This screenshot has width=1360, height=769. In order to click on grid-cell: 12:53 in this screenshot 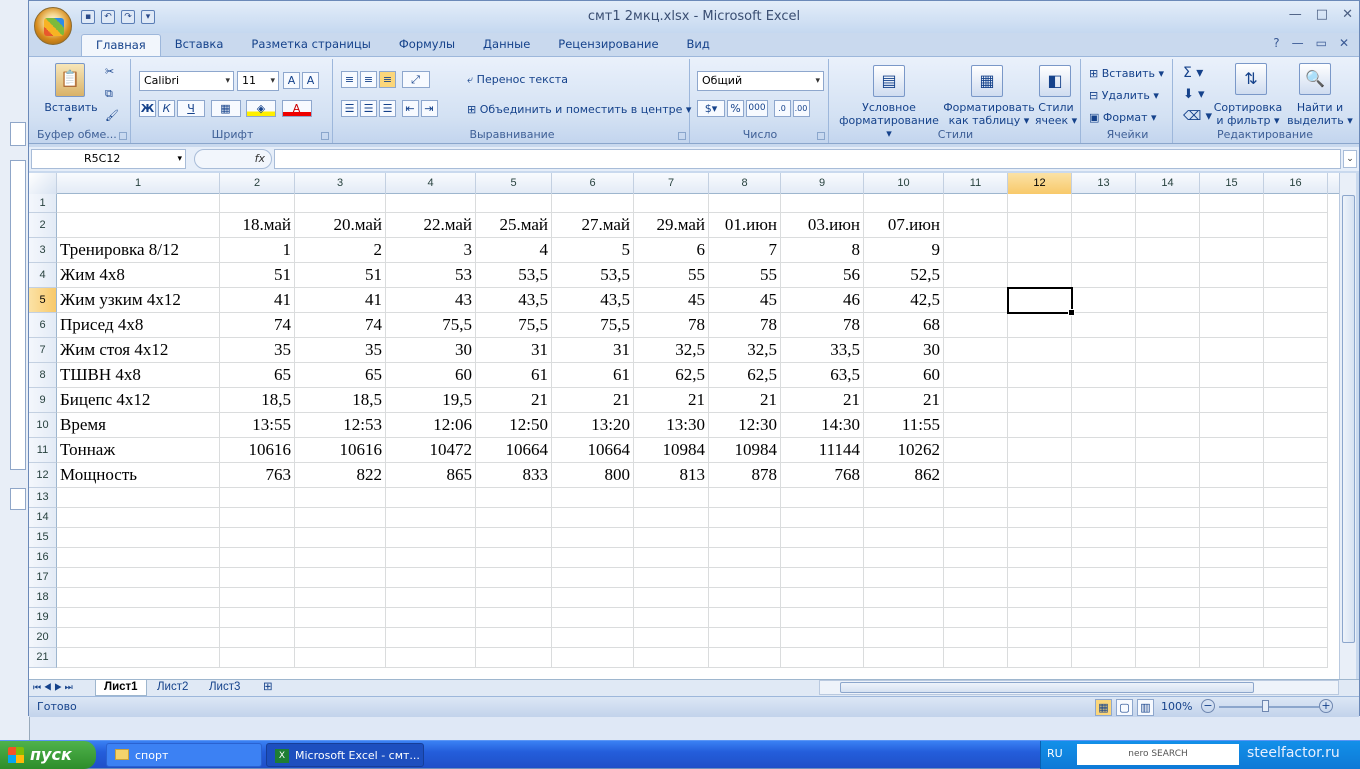, I will do `click(340, 425)`.